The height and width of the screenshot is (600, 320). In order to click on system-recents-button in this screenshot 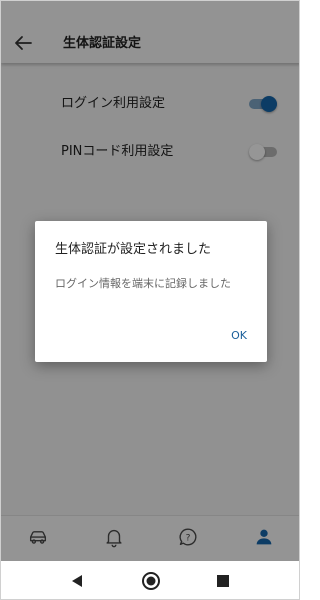, I will do `click(223, 581)`.